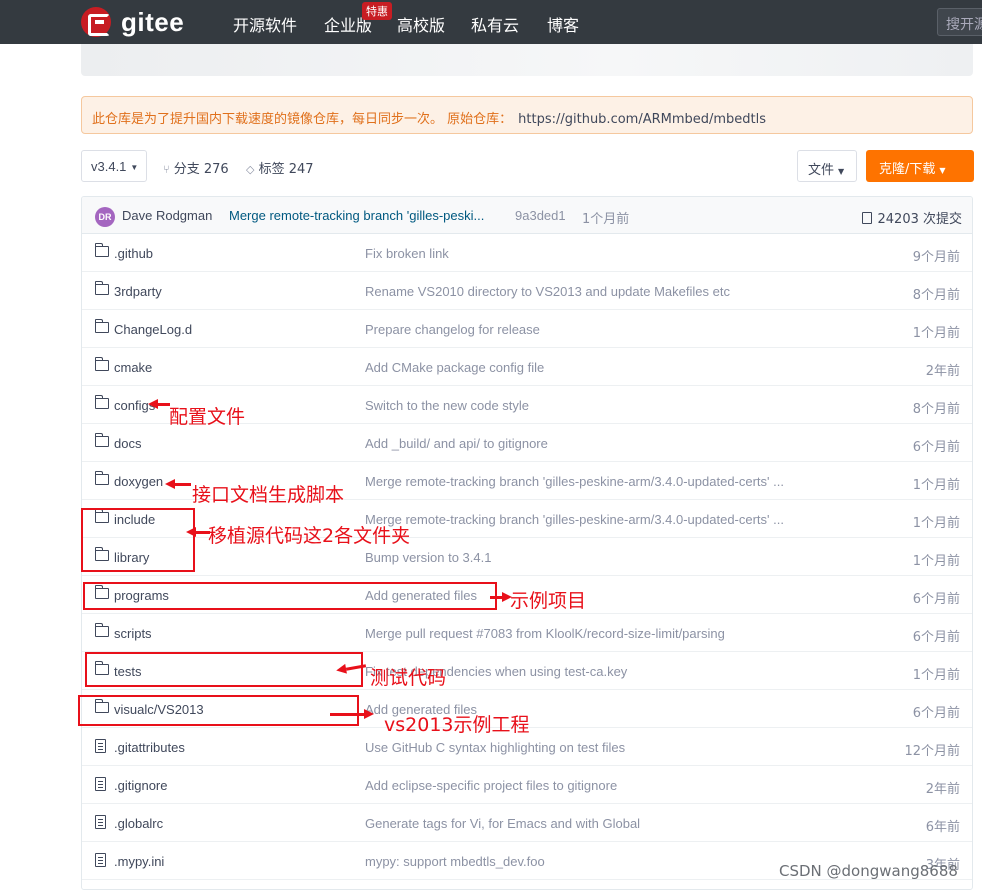 The image size is (982, 890). Describe the element at coordinates (167, 215) in the screenshot. I see `commit-author: Dave Rodgman` at that location.